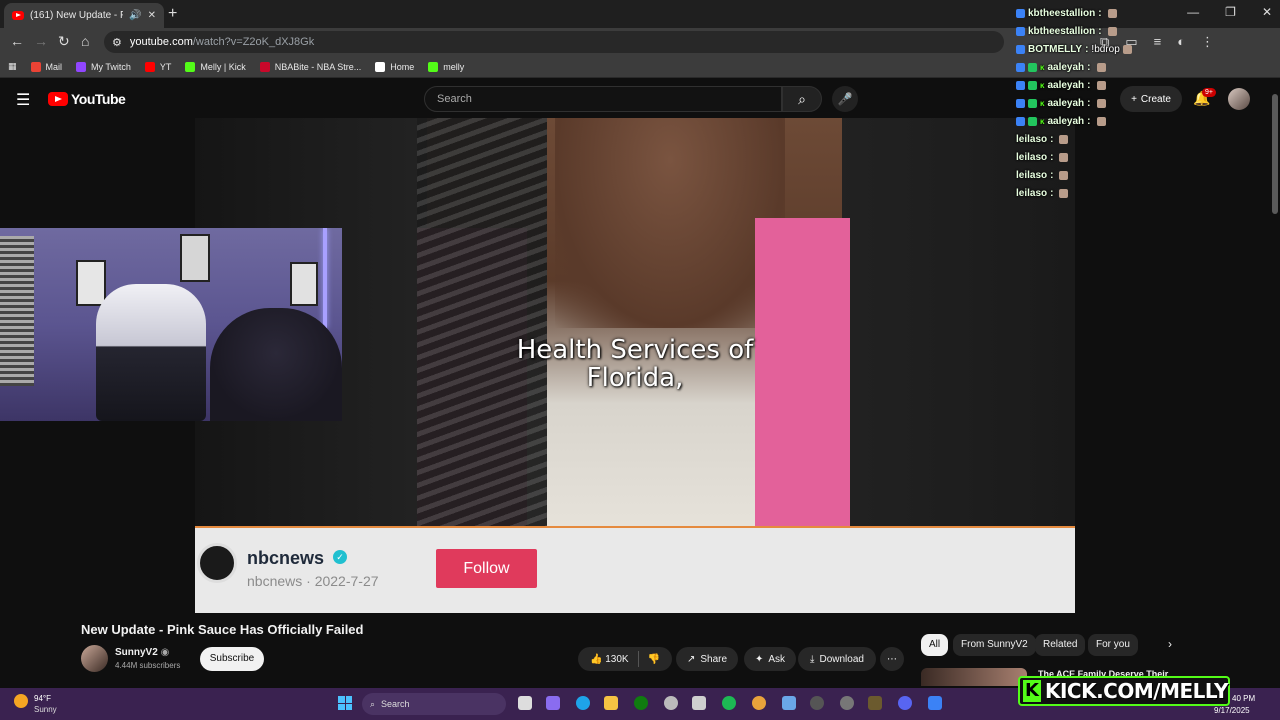  Describe the element at coordinates (654, 659) in the screenshot. I see `thumbs-down-icon: 👎` at that location.